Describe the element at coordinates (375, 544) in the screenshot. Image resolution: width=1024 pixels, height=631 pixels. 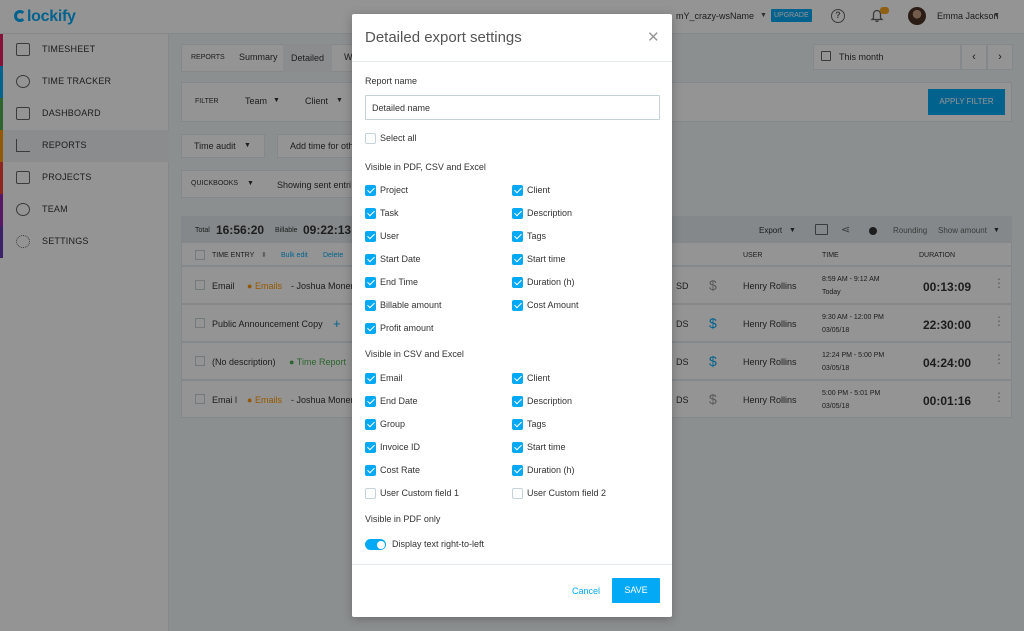
I see `rtl-toggle` at that location.